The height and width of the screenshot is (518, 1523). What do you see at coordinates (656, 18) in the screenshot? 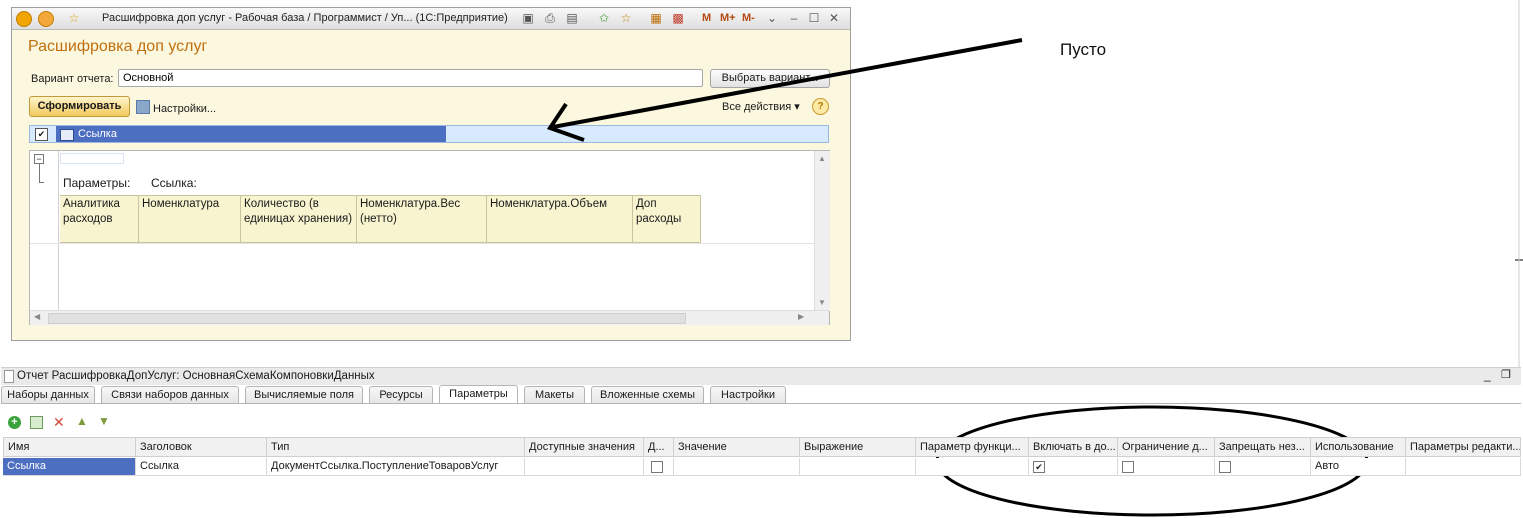
I see `calculator-icon: ▦` at bounding box center [656, 18].